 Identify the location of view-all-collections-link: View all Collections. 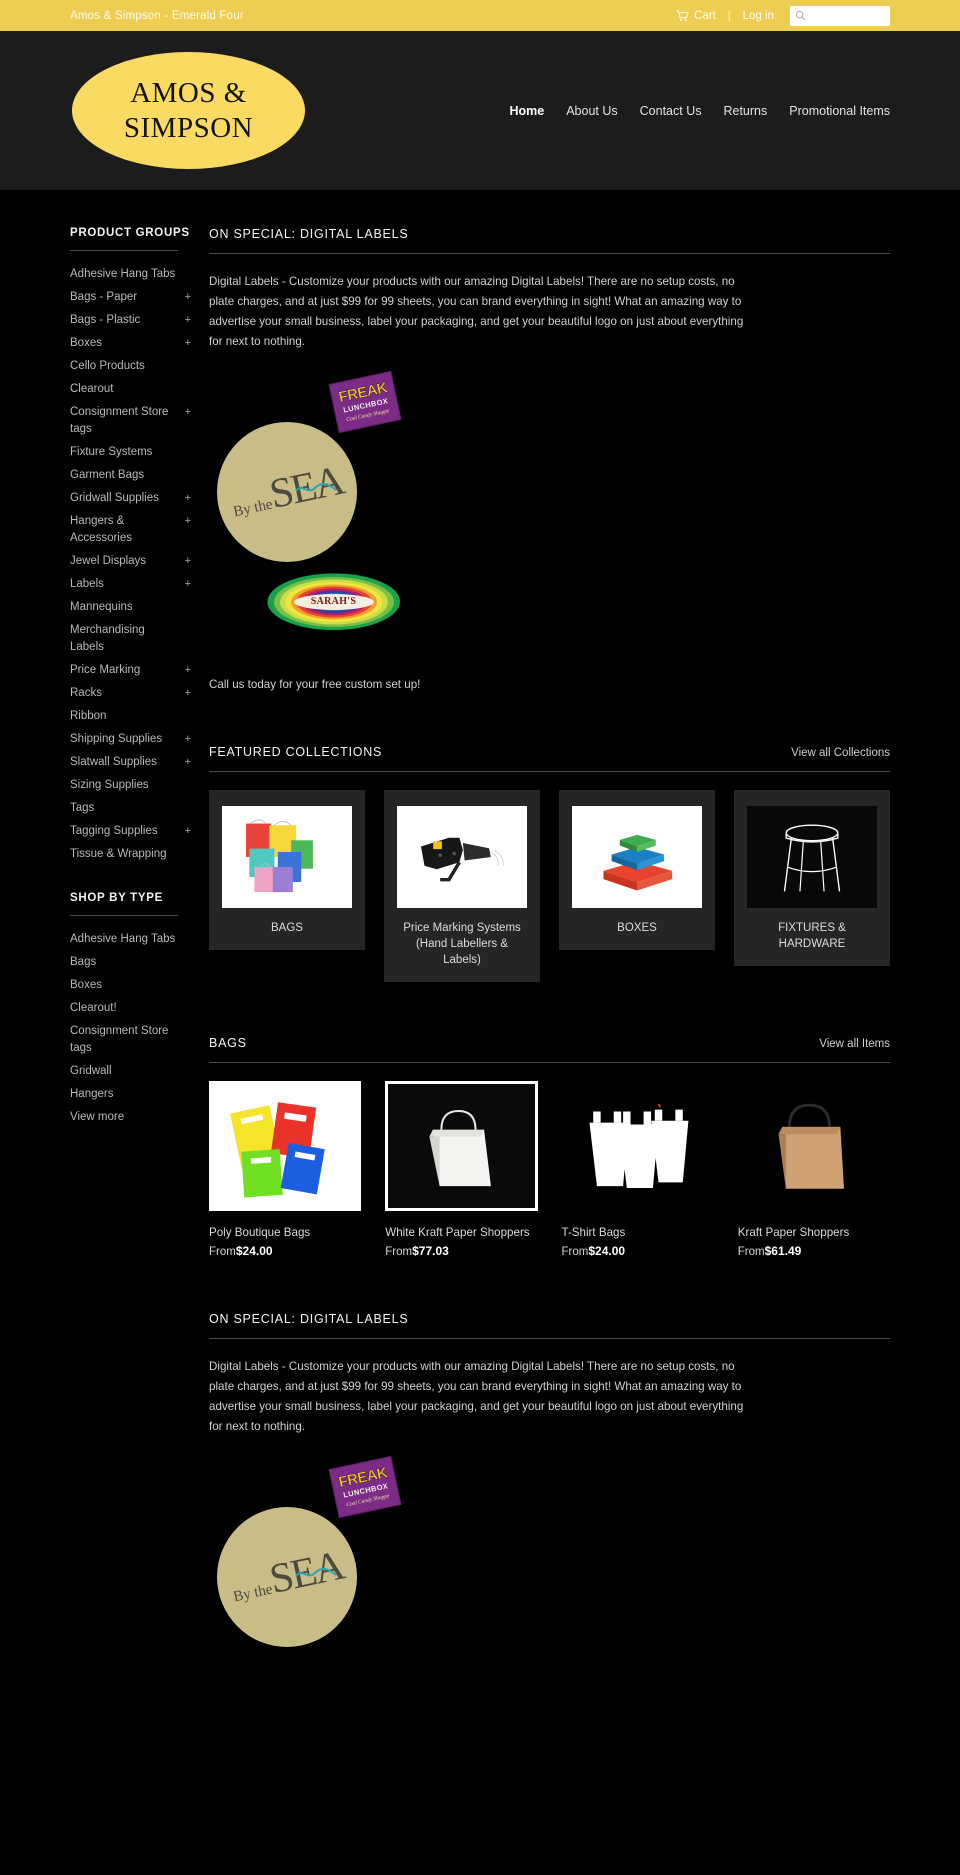
(840, 753).